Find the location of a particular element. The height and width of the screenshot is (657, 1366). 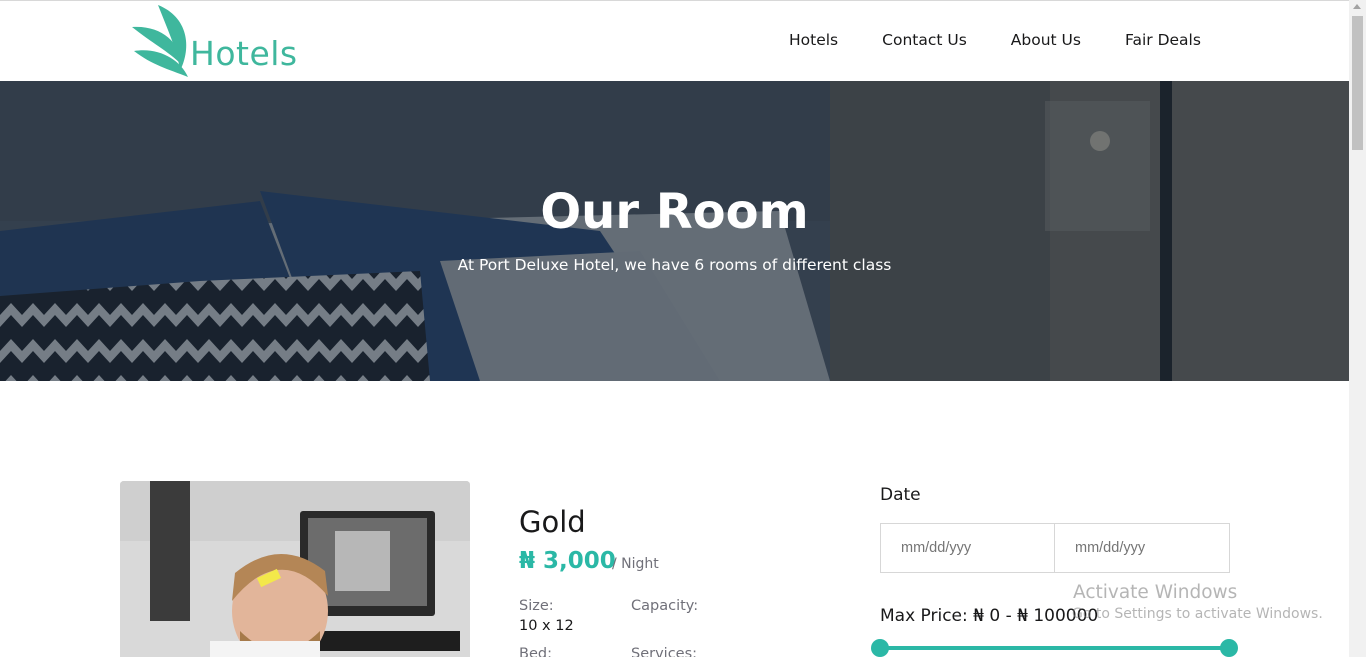

nav-hotels: Hotels is located at coordinates (813, 40).